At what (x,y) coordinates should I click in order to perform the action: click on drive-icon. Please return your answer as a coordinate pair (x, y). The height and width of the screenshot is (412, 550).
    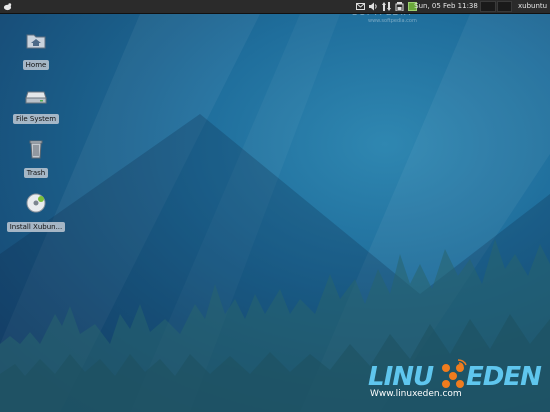
    Looking at the image, I should click on (36, 97).